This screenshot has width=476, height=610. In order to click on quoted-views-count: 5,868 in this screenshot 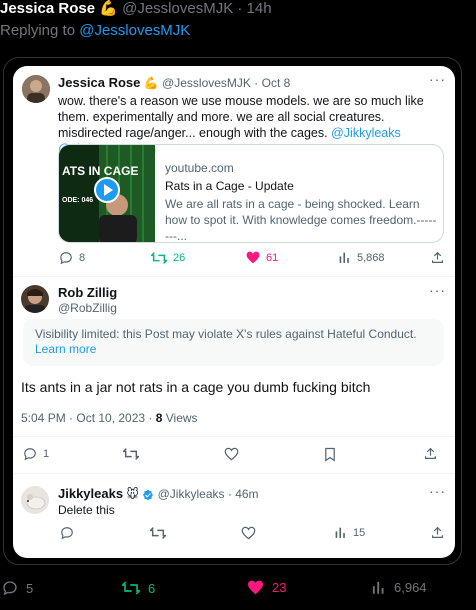, I will do `click(371, 257)`.